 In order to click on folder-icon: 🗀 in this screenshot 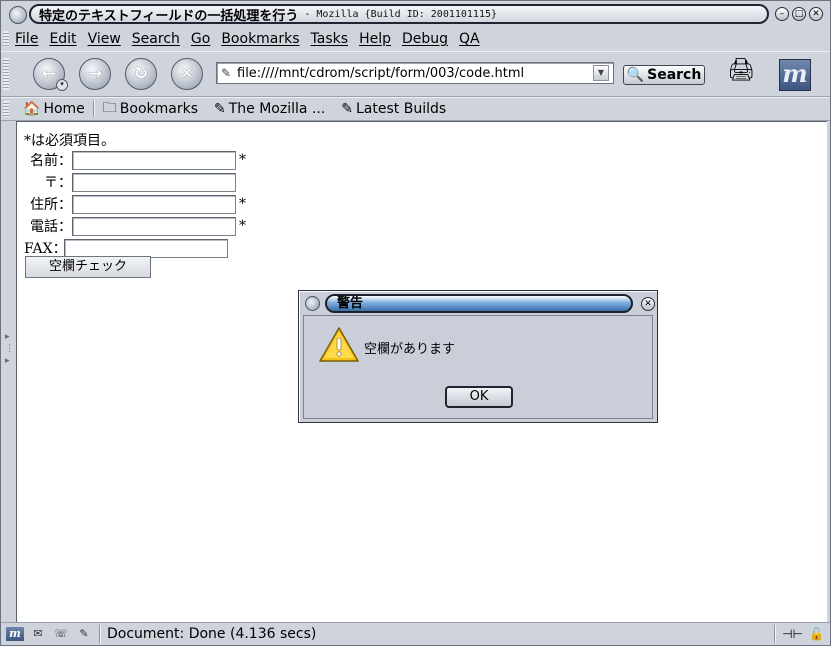, I will do `click(109, 108)`.